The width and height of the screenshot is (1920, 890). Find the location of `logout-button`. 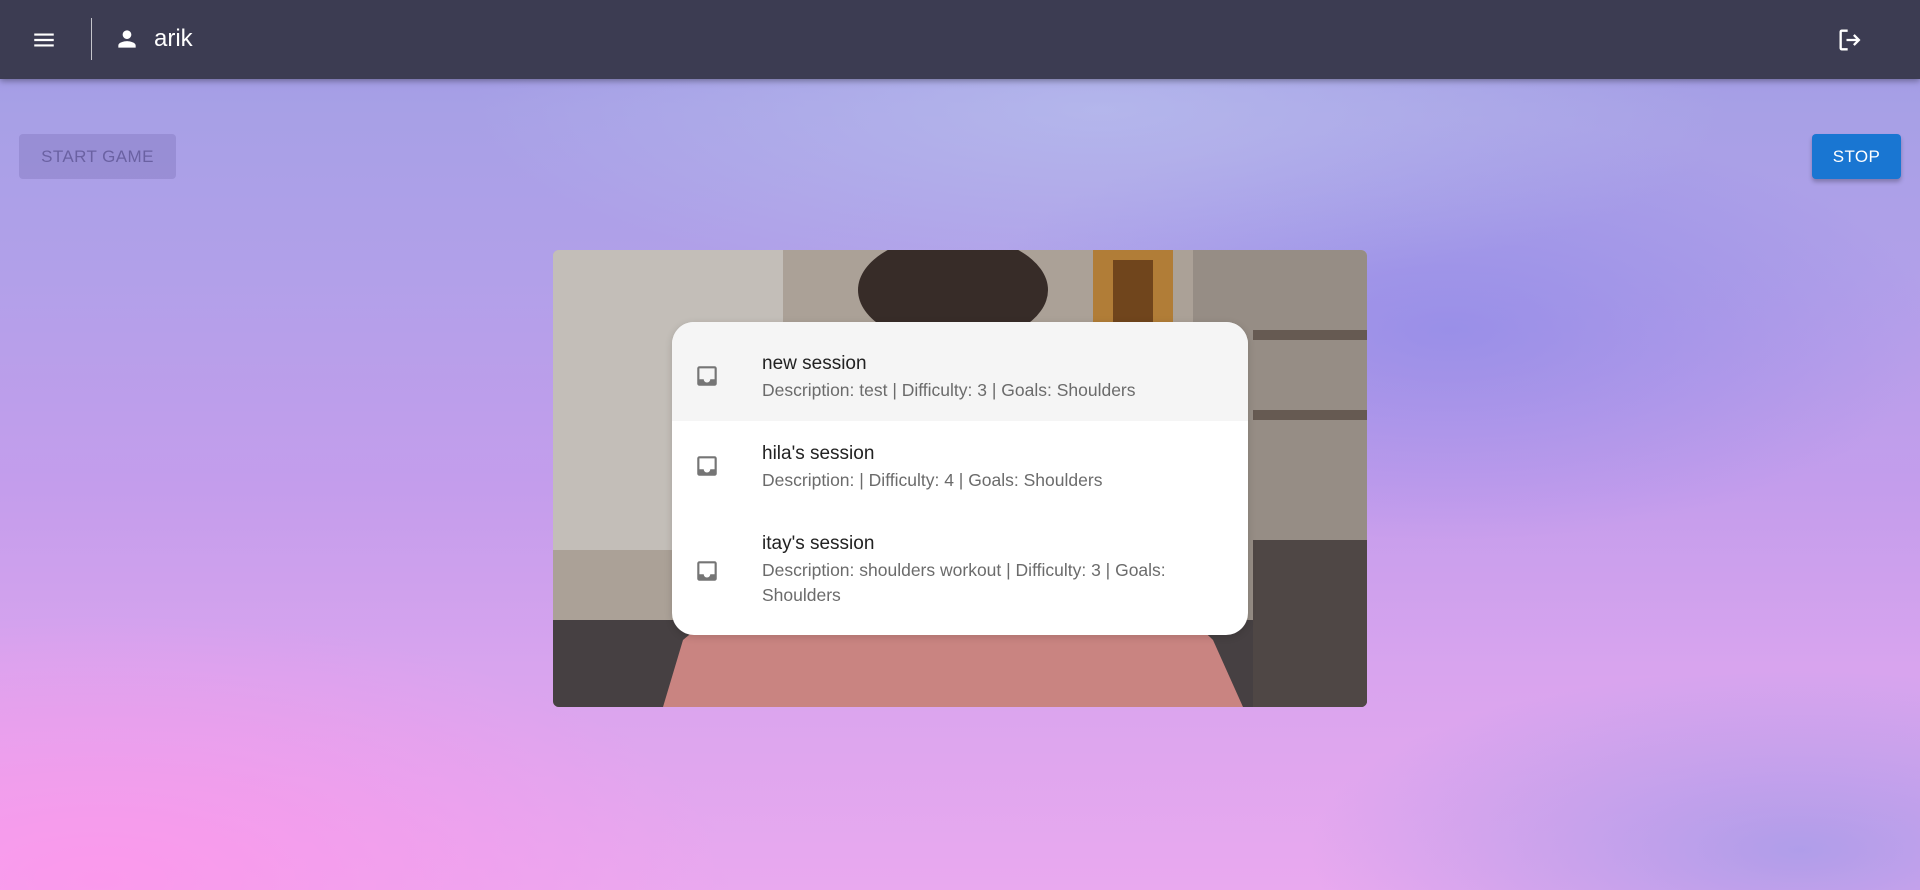

logout-button is located at coordinates (1850, 40).